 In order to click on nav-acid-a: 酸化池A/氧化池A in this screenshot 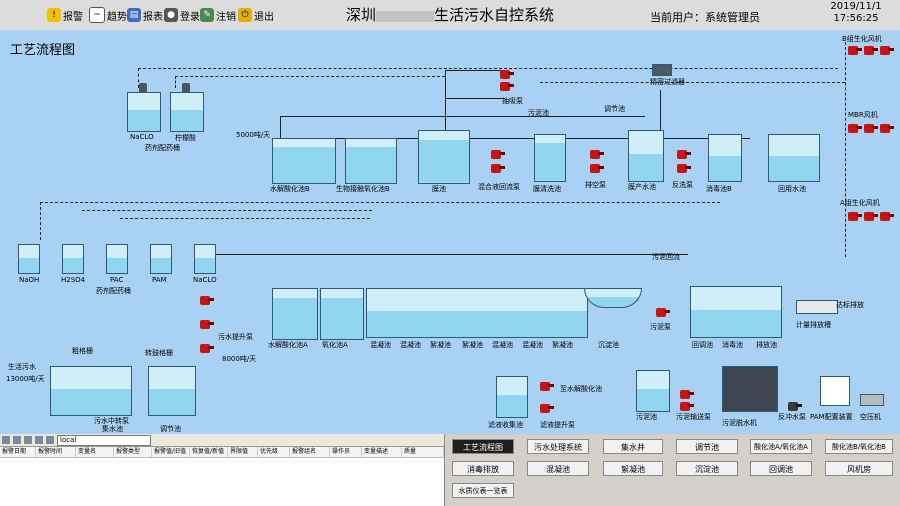, I will do `click(781, 446)`.